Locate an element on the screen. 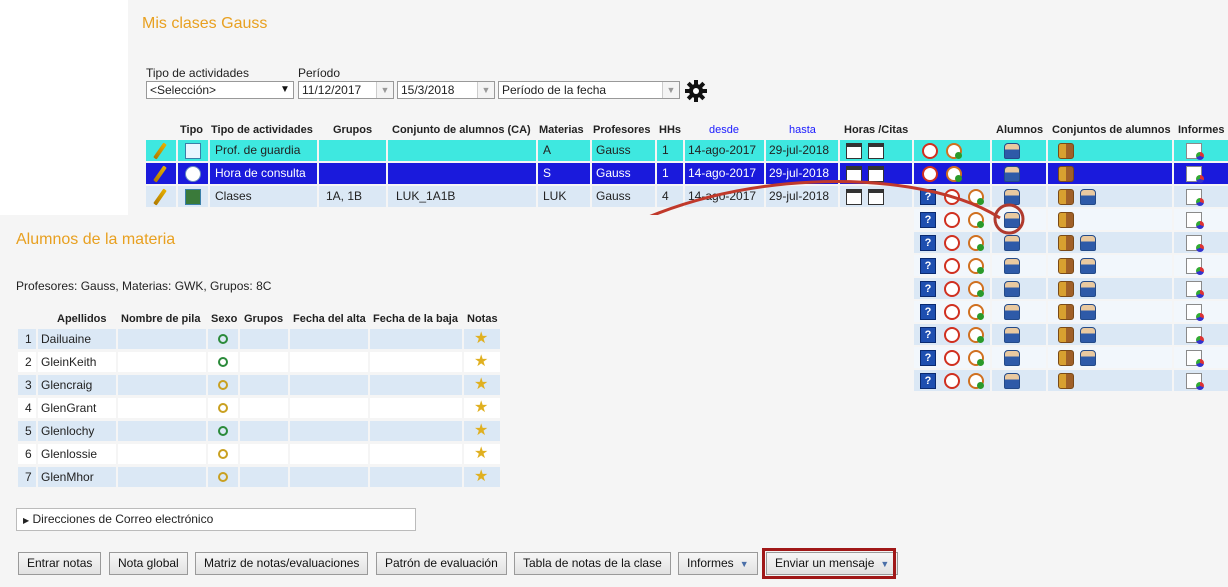 The image size is (1228, 587). global-grade-button: Nota global is located at coordinates (148, 563).